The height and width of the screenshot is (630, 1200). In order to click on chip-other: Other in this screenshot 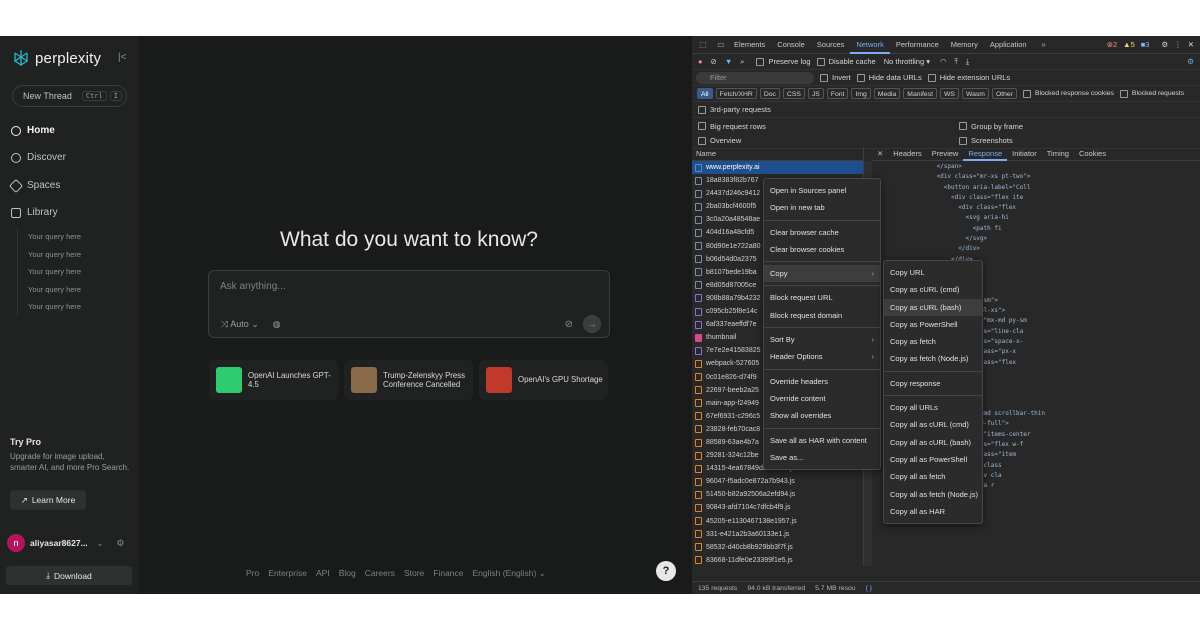, I will do `click(1004, 93)`.